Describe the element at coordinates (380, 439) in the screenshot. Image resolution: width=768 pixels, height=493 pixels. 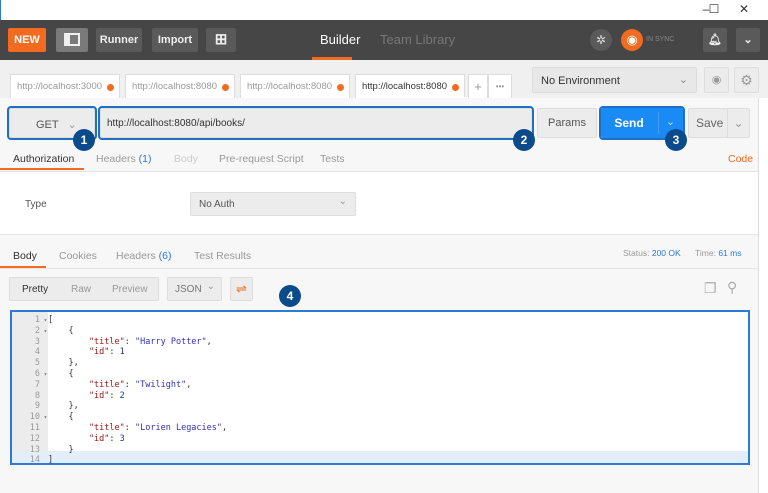
I see `code-line: 12 "id": 3` at that location.